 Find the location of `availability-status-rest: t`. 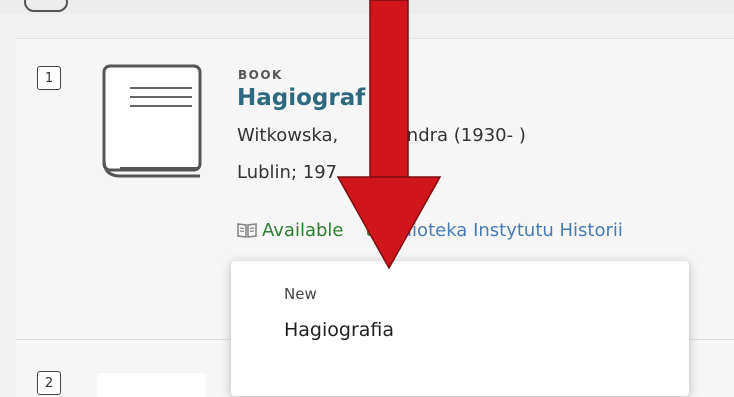

availability-status-rest: t is located at coordinates (369, 230).